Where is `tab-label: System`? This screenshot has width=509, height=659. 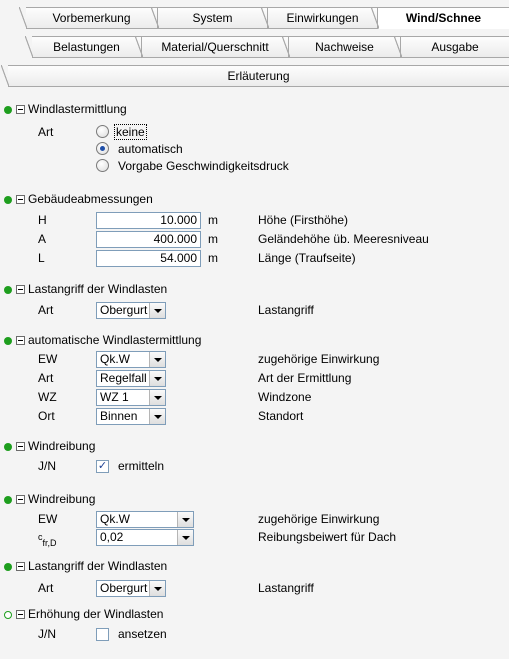 tab-label: System is located at coordinates (212, 18).